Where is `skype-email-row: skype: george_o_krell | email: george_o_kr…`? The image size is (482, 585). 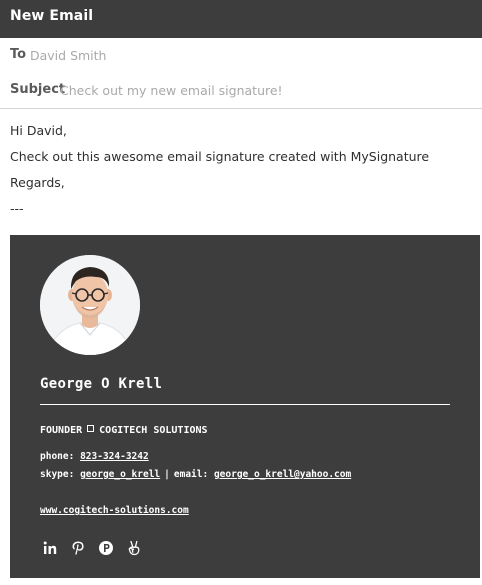 skype-email-row: skype: george_o_krell | email: george_o_kr… is located at coordinates (195, 474).